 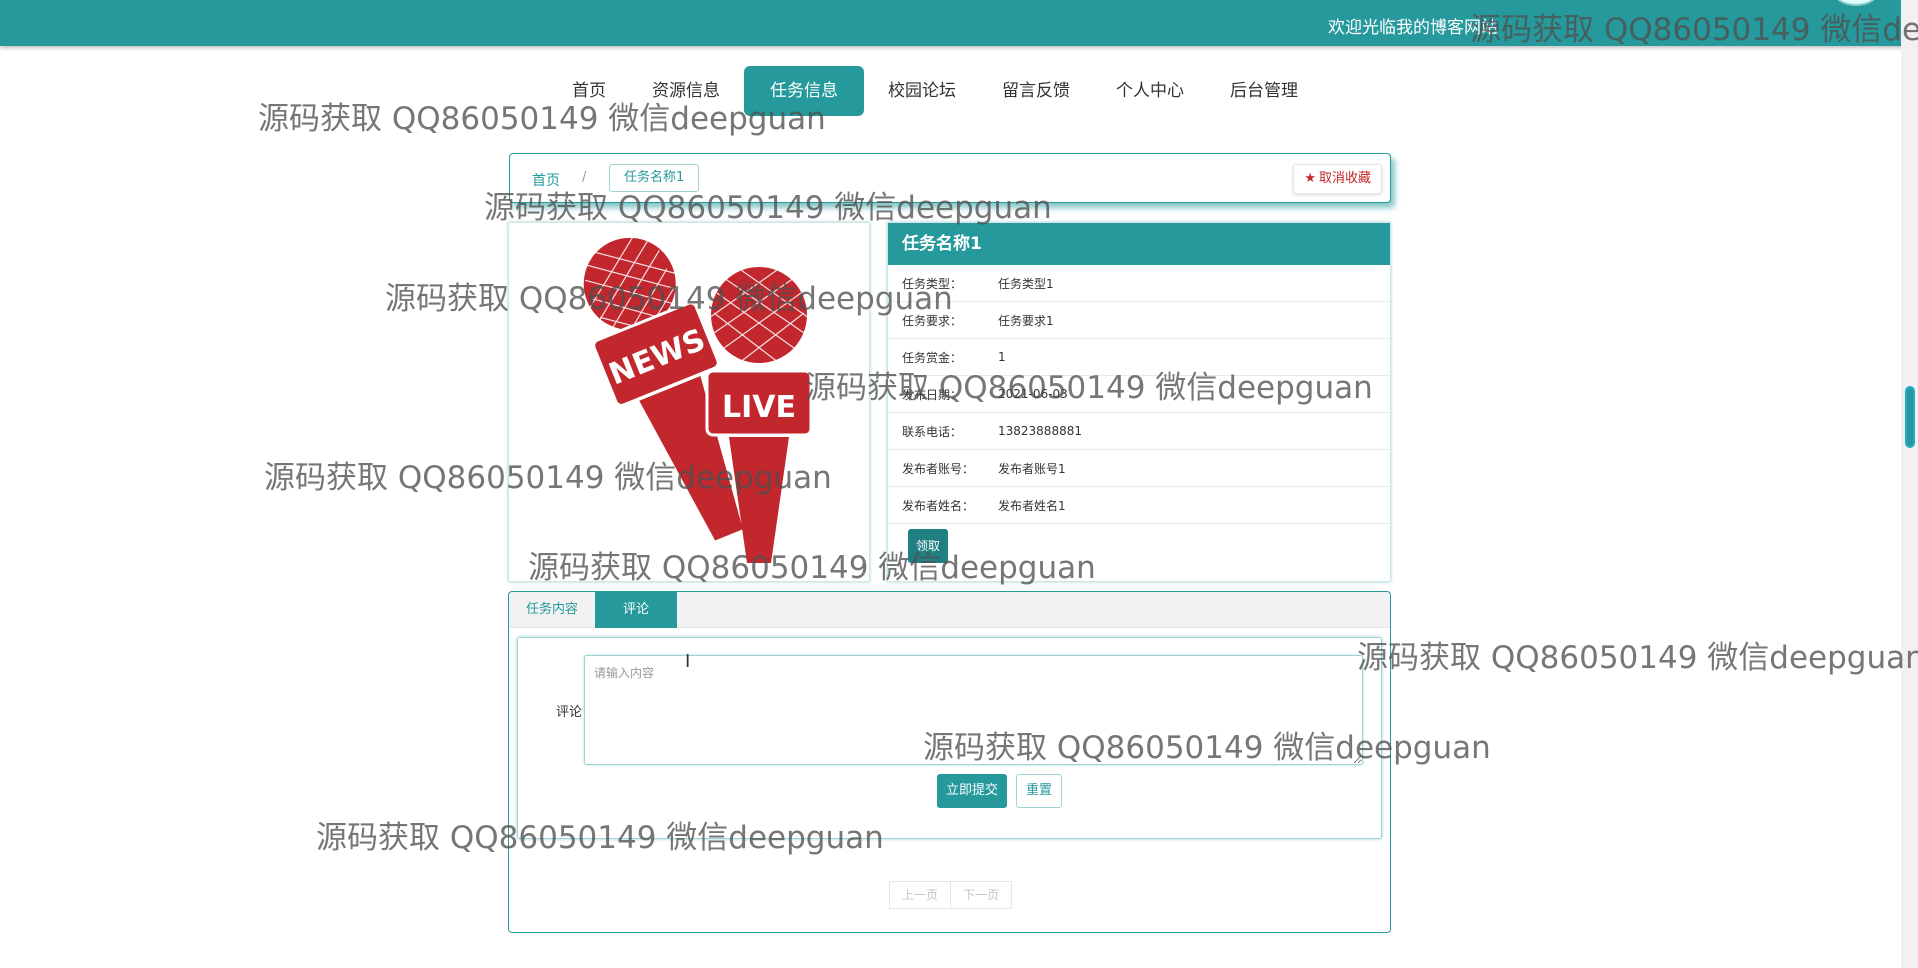 What do you see at coordinates (920, 895) in the screenshot?
I see `prev-page-button: 上一页` at bounding box center [920, 895].